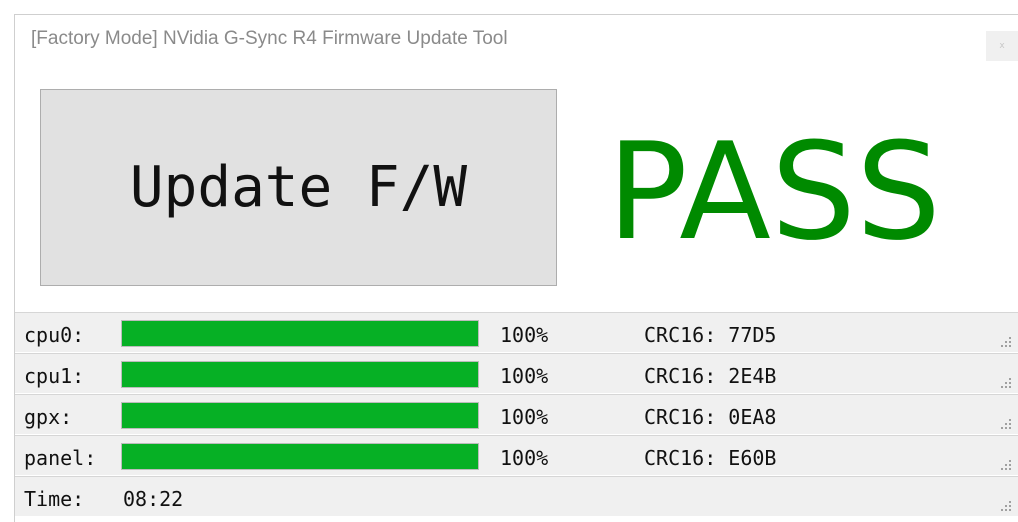  I want to click on row-label: panel:, so click(60, 458).